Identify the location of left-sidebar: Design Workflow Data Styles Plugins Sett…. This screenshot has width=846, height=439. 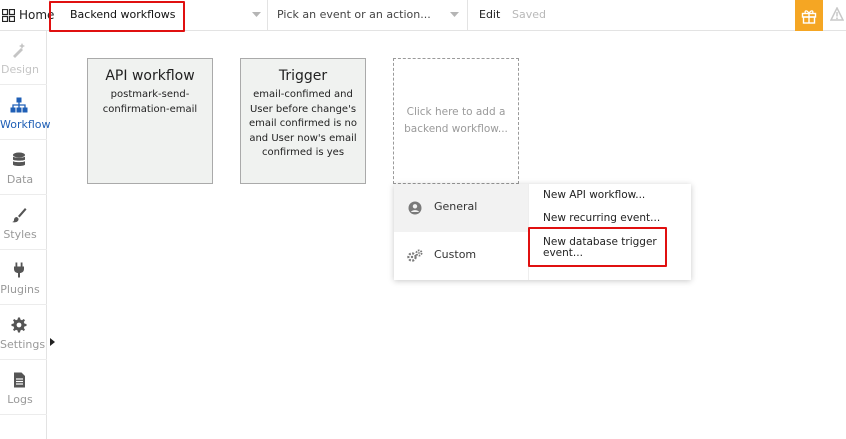
(25, 235).